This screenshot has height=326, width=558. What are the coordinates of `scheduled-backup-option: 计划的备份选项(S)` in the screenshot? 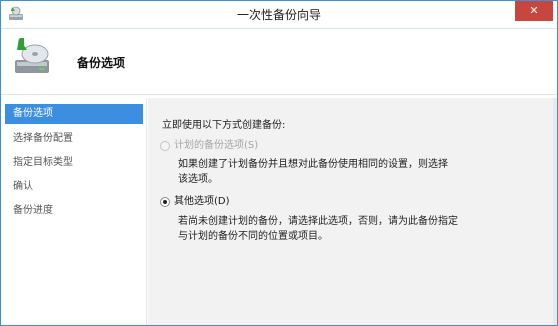 It's located at (260, 146).